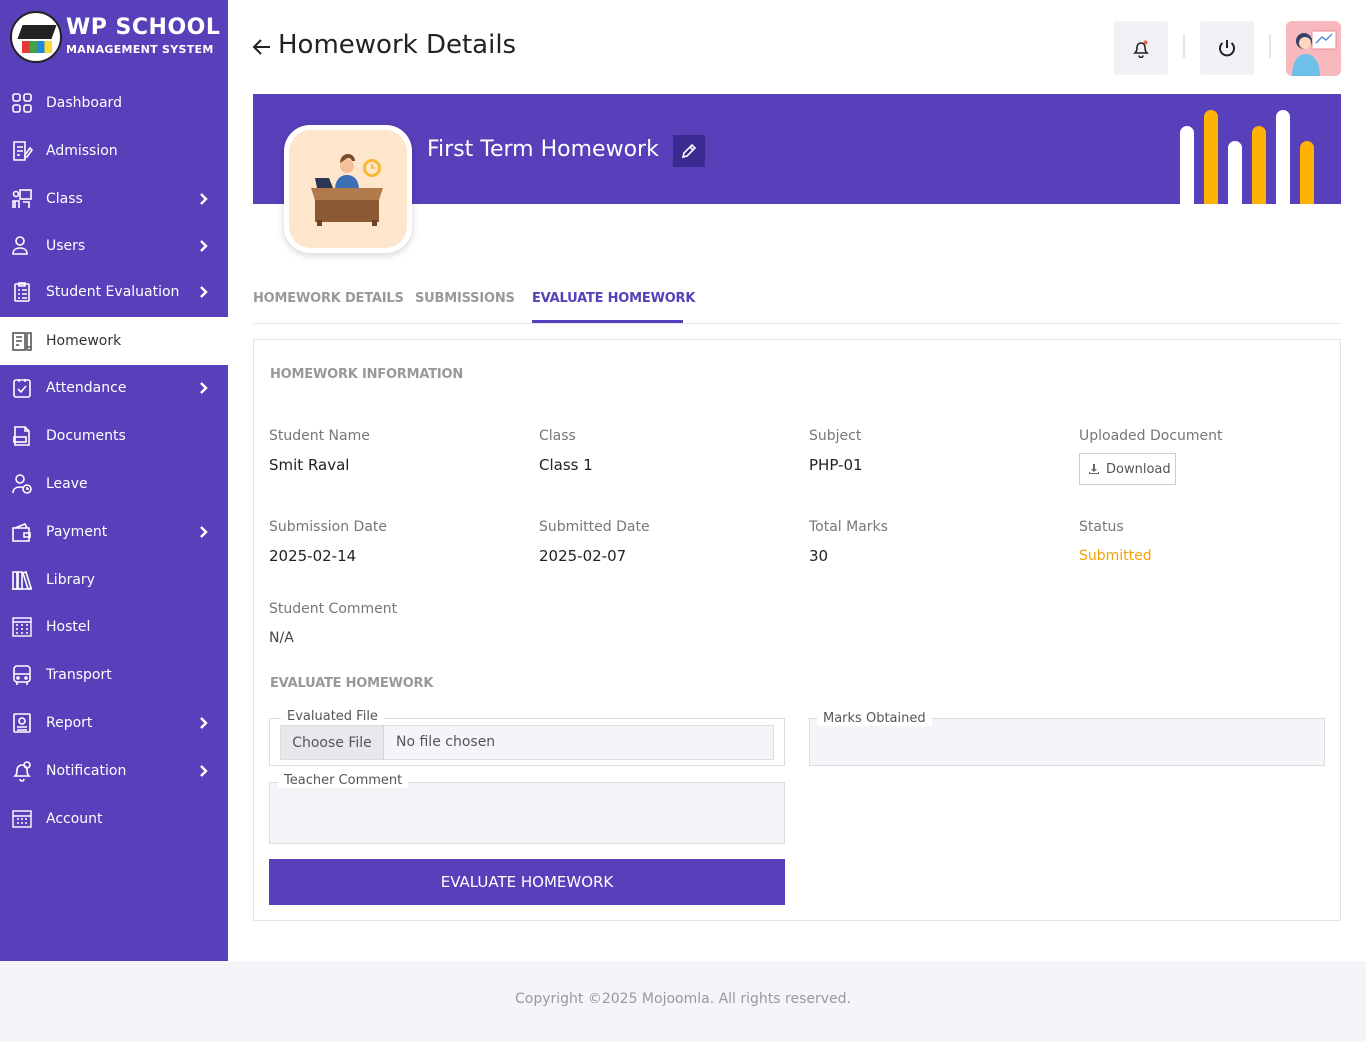  I want to click on download-button: Download, so click(1127, 469).